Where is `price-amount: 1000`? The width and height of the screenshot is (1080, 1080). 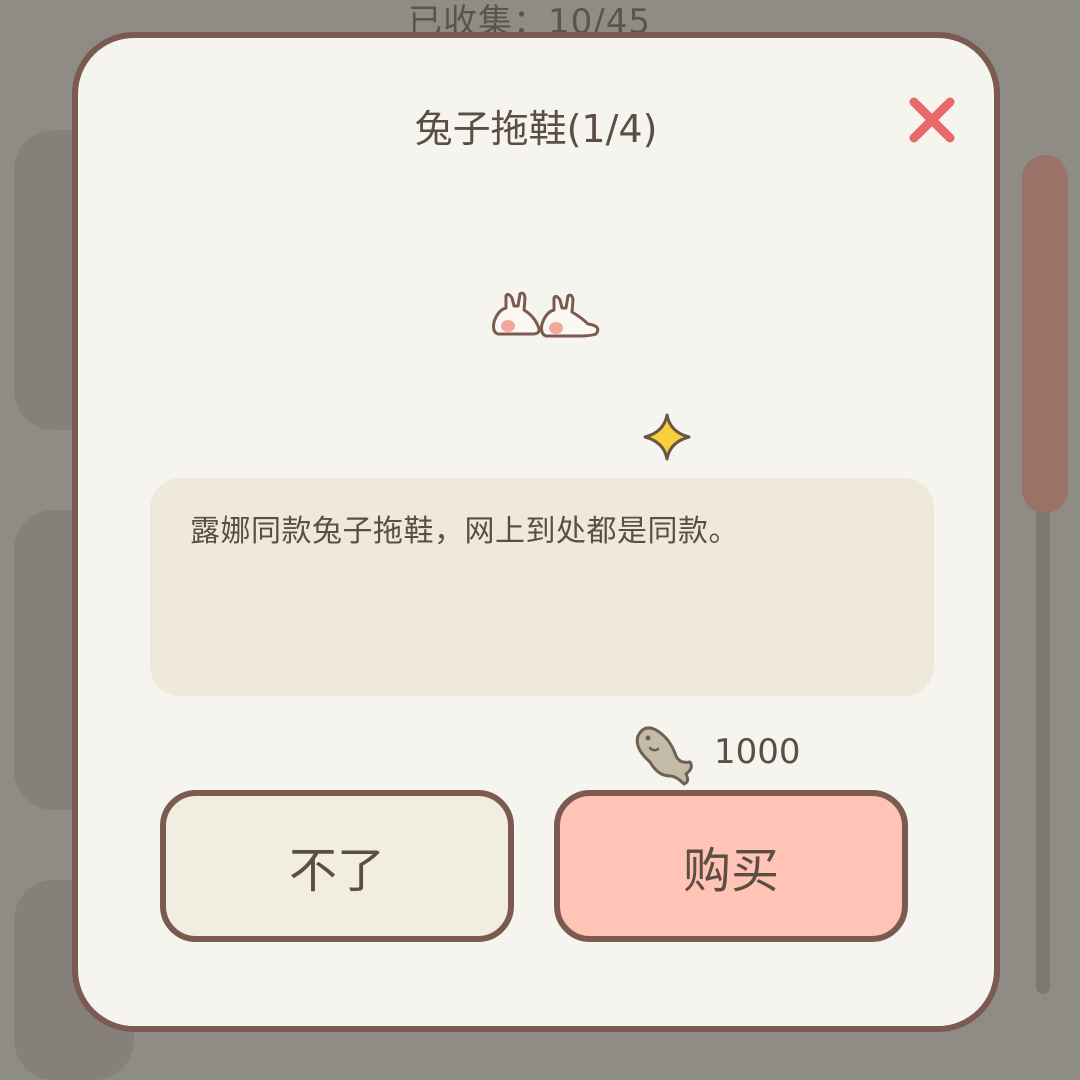 price-amount: 1000 is located at coordinates (757, 752).